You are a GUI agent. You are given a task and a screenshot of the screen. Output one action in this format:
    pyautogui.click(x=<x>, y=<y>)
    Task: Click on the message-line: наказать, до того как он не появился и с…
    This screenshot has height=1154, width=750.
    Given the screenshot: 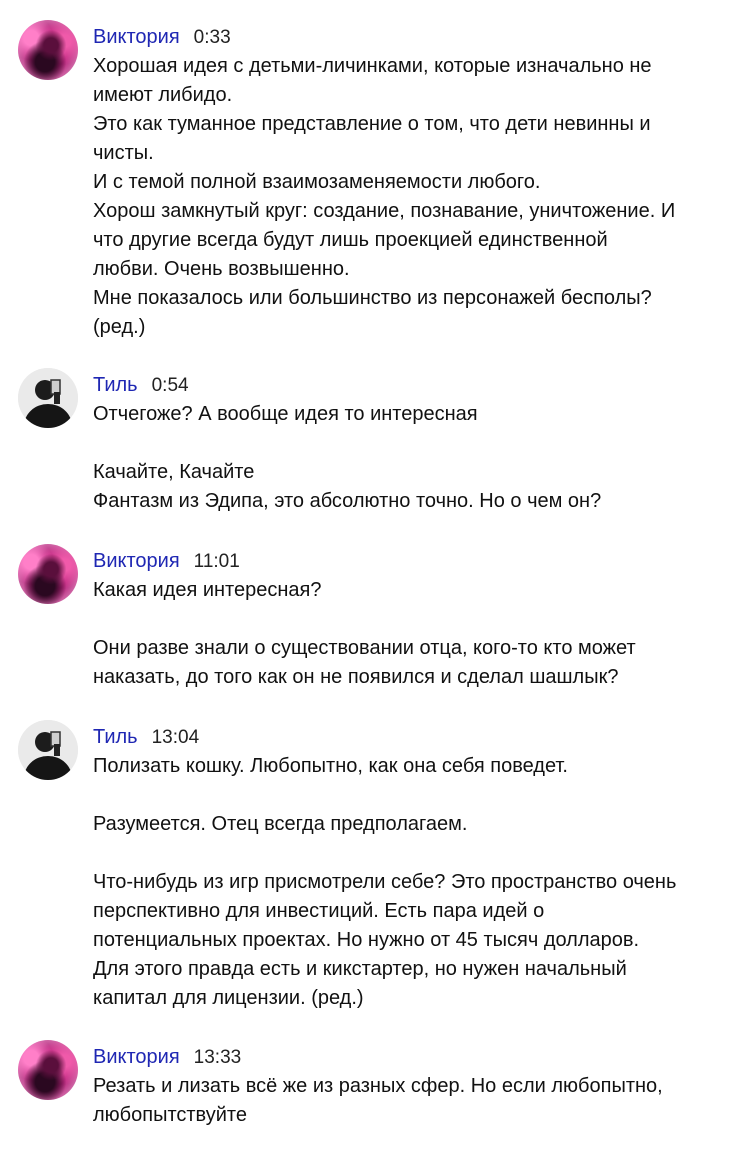 What is the action you would take?
    pyautogui.click(x=356, y=677)
    